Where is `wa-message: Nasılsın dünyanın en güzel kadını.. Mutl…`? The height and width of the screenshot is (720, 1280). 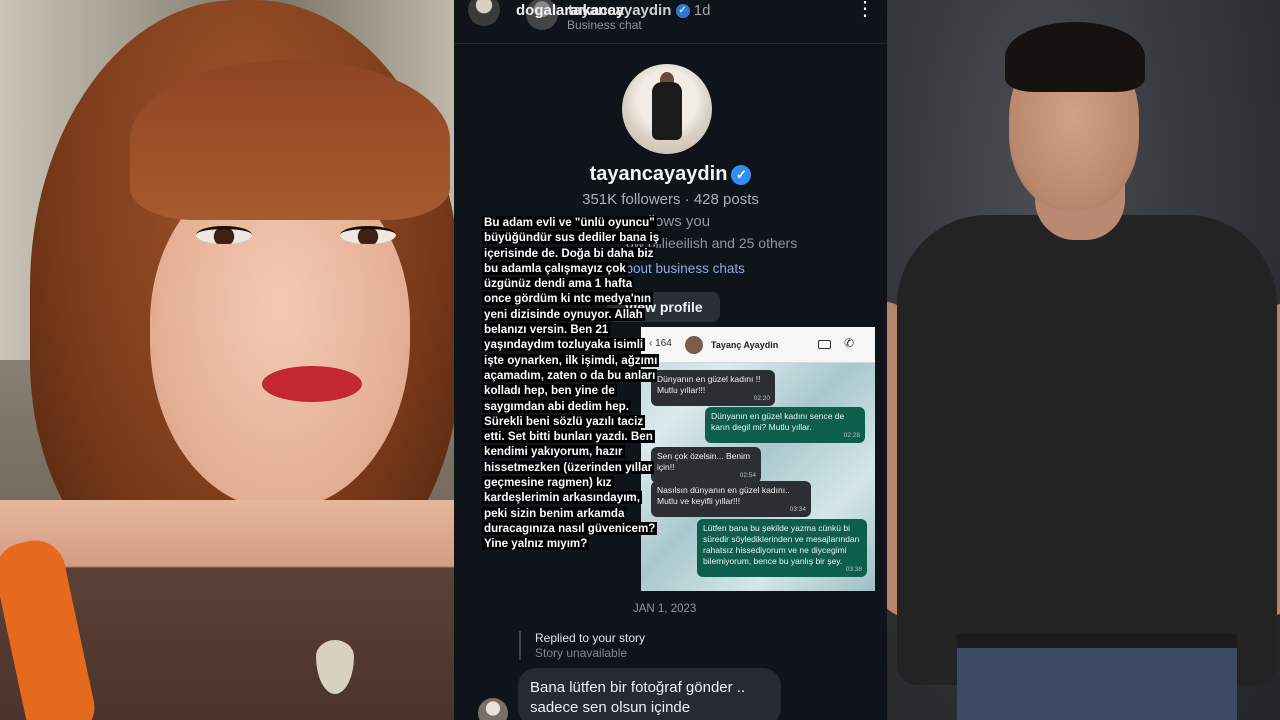
wa-message: Nasılsın dünyanın en güzel kadını.. Mutl… is located at coordinates (731, 499).